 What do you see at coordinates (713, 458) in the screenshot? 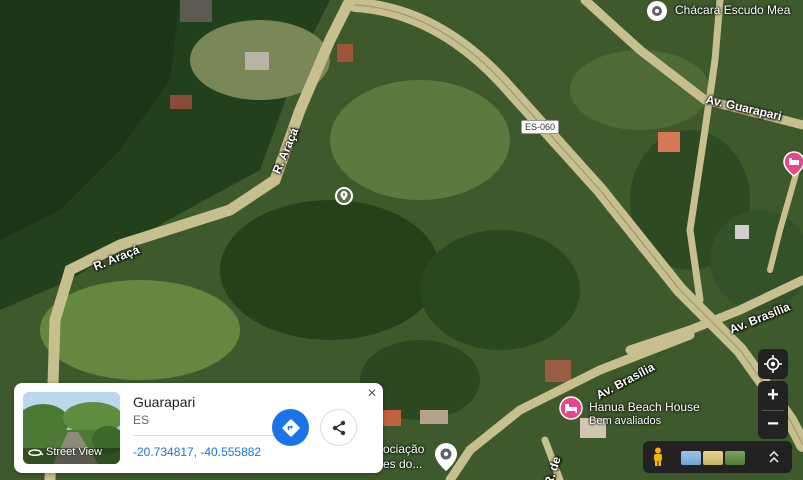
I see `layer-thumb-terrain` at bounding box center [713, 458].